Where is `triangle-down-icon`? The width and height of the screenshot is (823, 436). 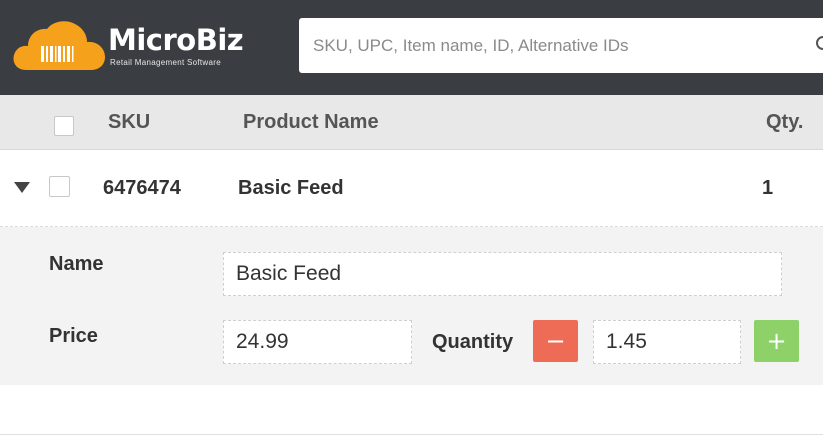
triangle-down-icon is located at coordinates (22, 187).